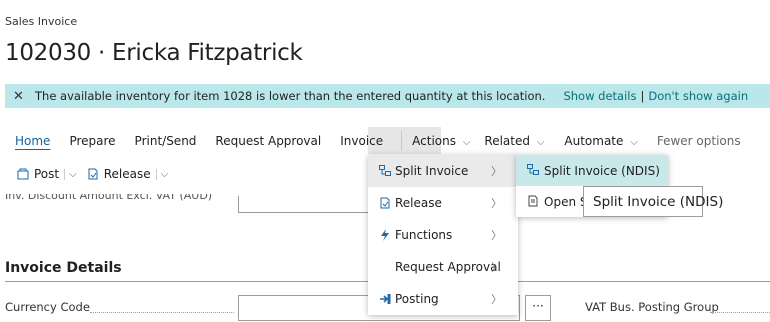 The image size is (770, 322). Describe the element at coordinates (699, 141) in the screenshot. I see `fewer-options-link: Fewer options` at that location.